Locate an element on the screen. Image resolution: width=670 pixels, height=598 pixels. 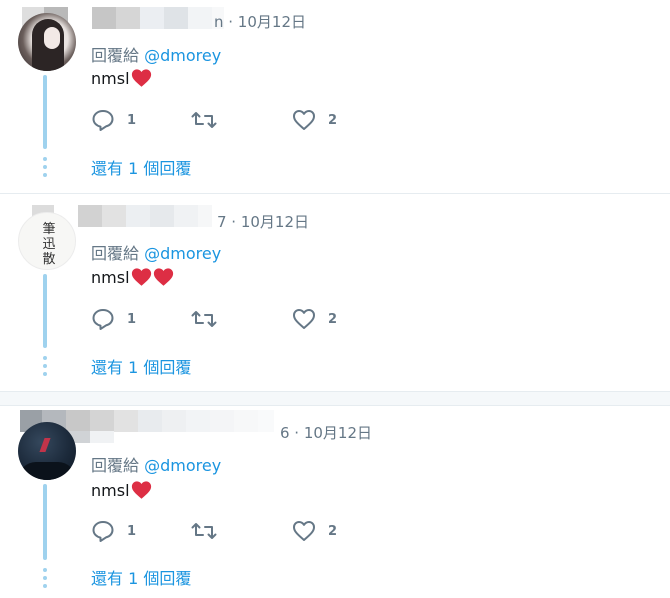
tweet-timestamp: 6 · 10月12日 is located at coordinates (326, 432).